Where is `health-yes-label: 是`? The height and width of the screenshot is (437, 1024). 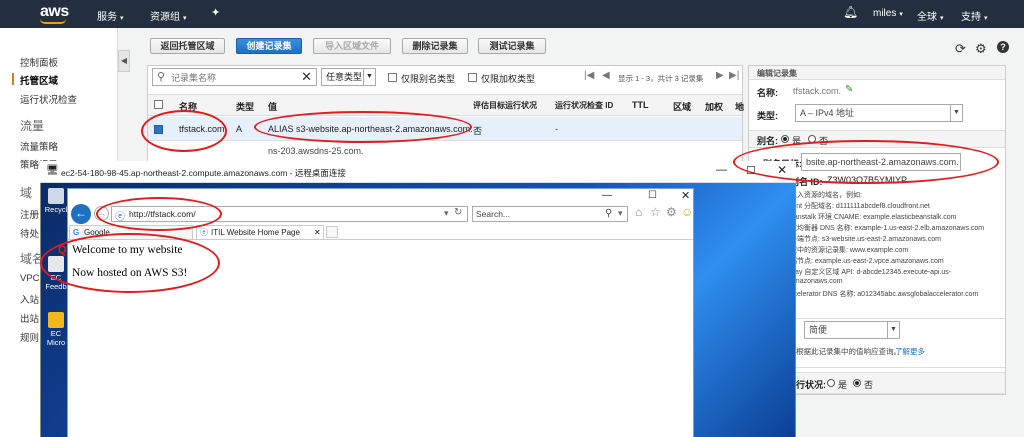 health-yes-label: 是 is located at coordinates (843, 385).